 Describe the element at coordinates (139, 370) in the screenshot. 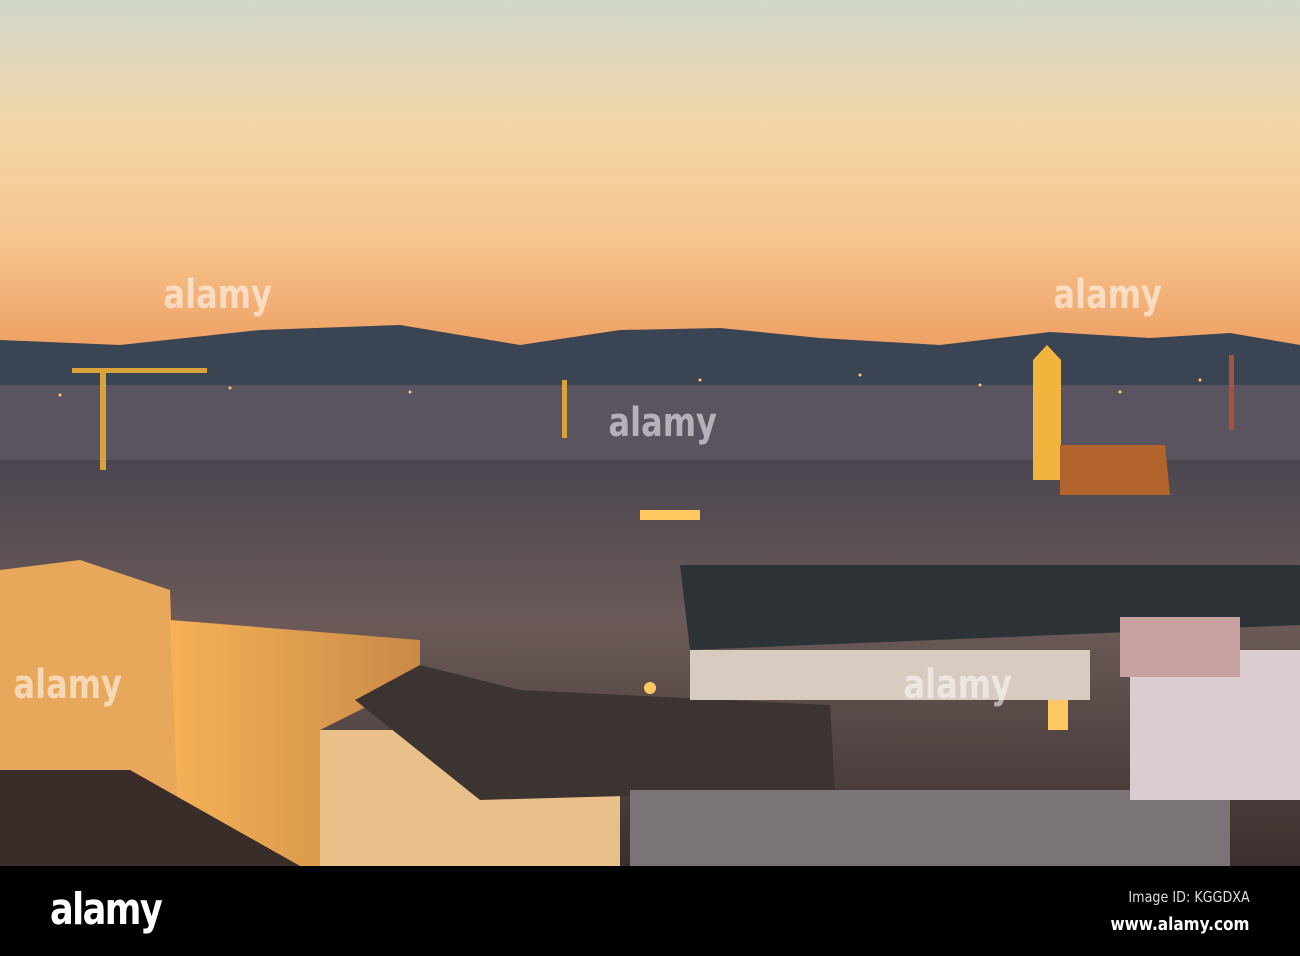

I see `crane-left-arm` at that location.